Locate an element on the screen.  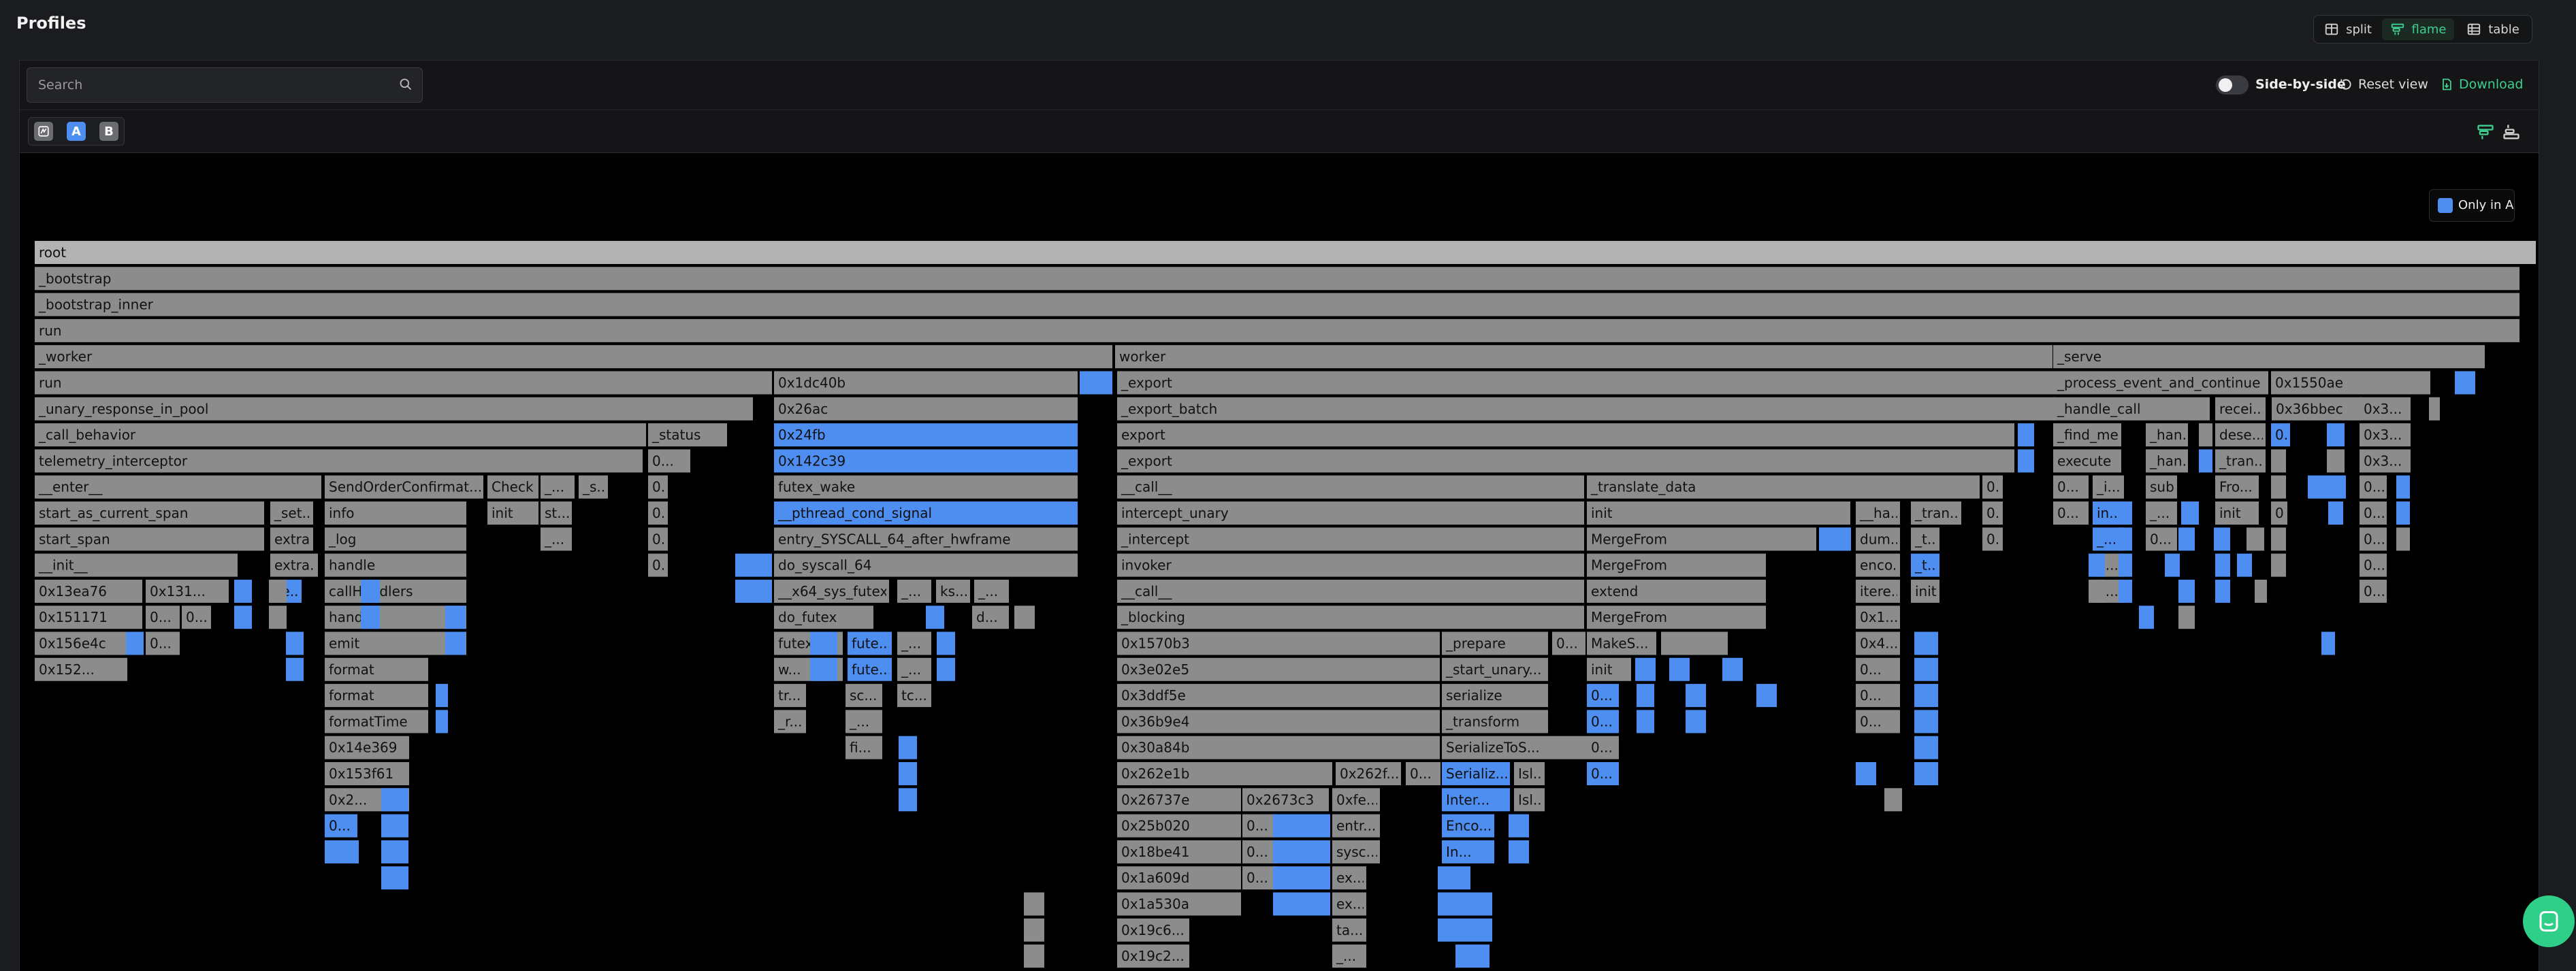
table-view-button: table is located at coordinates (2493, 29).